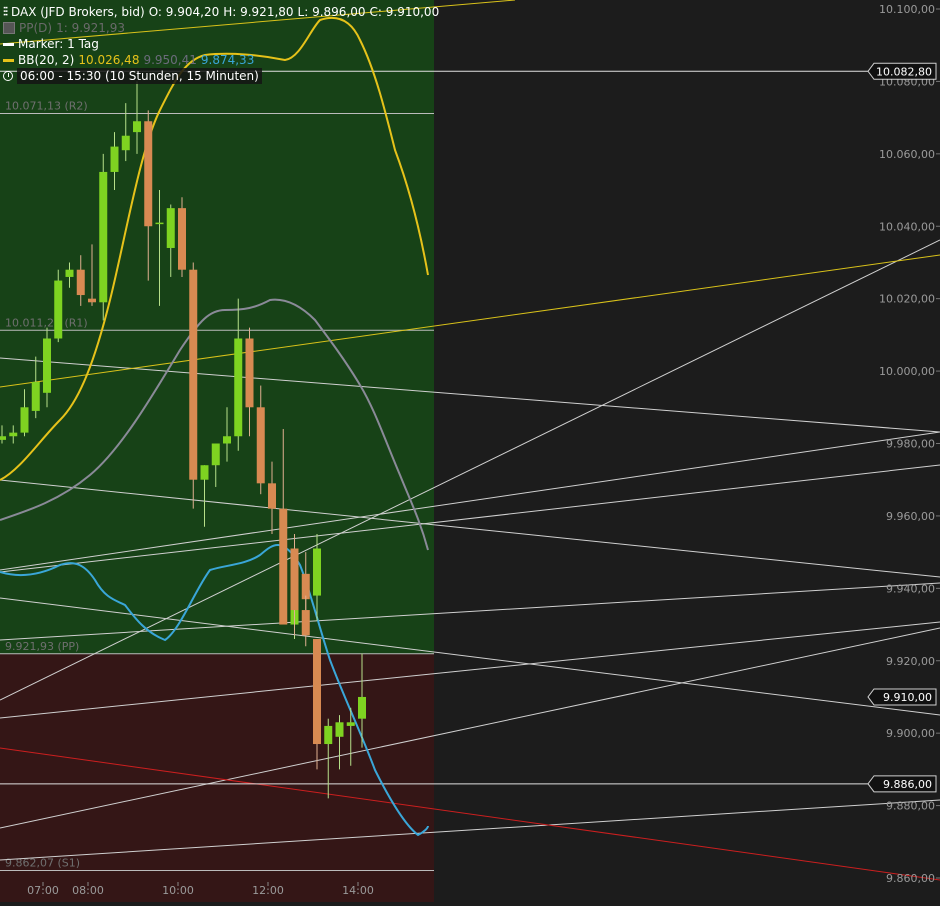  What do you see at coordinates (139, 76) in the screenshot?
I see `session-label: 06:00 - 15:30 (10 Stunden, 15 Minuten)` at bounding box center [139, 76].